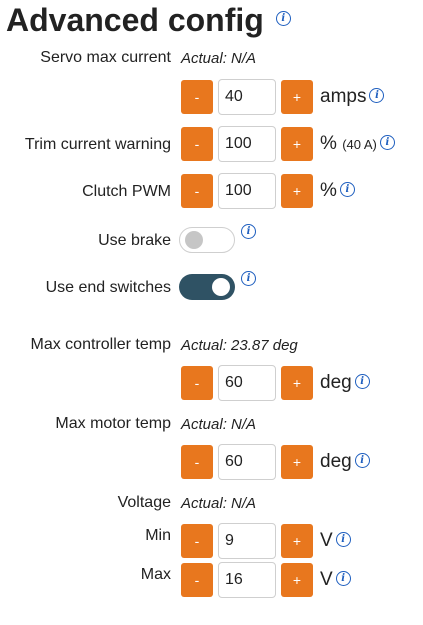 The image size is (423, 625). Describe the element at coordinates (352, 97) in the screenshot. I see `servo-max-current-unit: amps i` at that location.